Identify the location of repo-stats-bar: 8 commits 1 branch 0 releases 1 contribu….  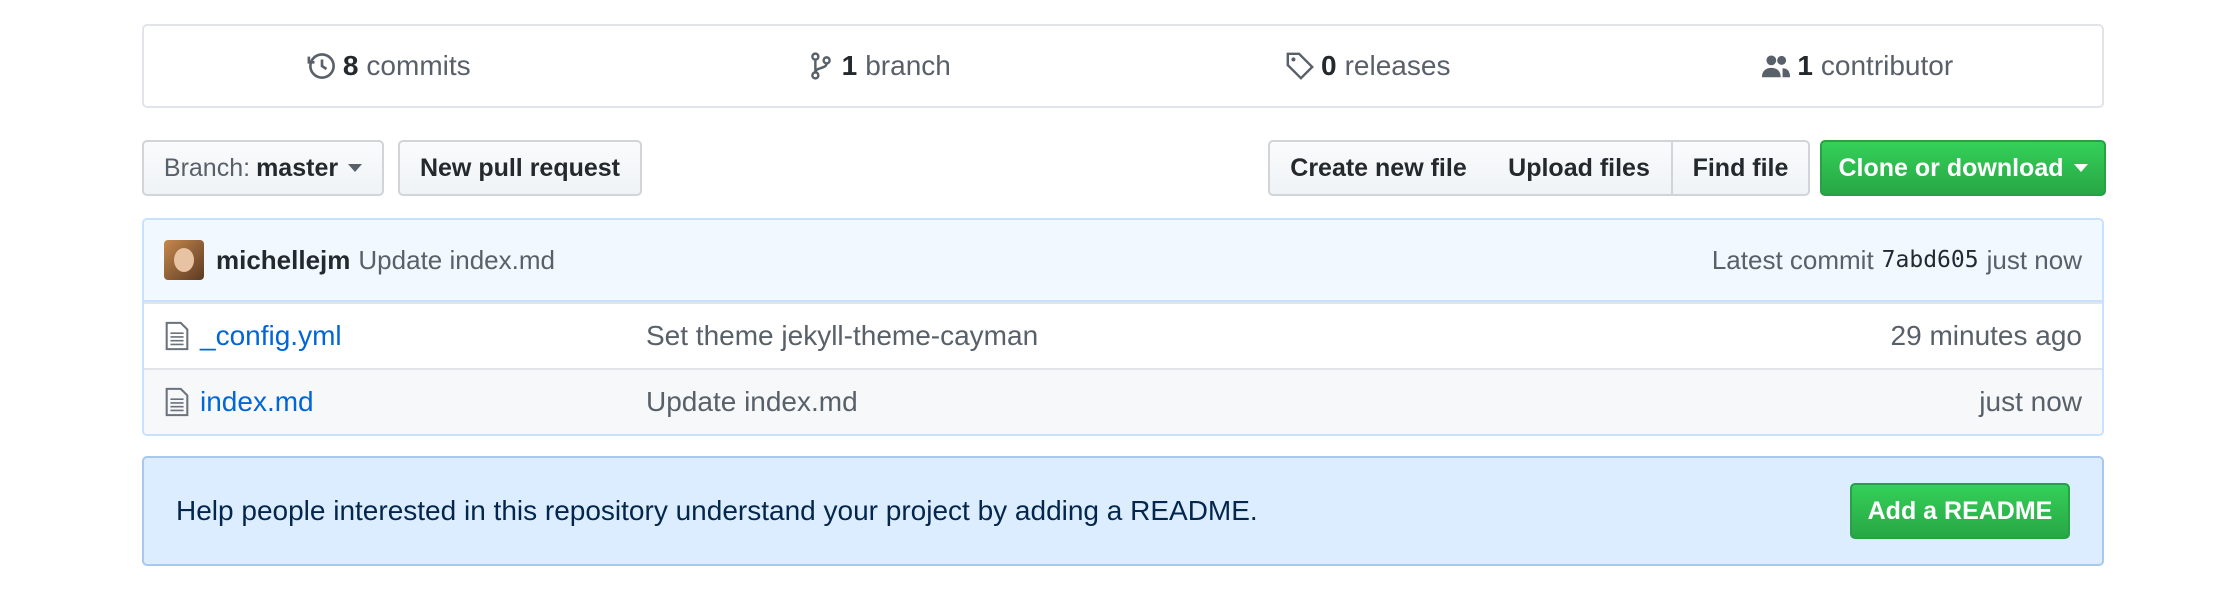
(1123, 66).